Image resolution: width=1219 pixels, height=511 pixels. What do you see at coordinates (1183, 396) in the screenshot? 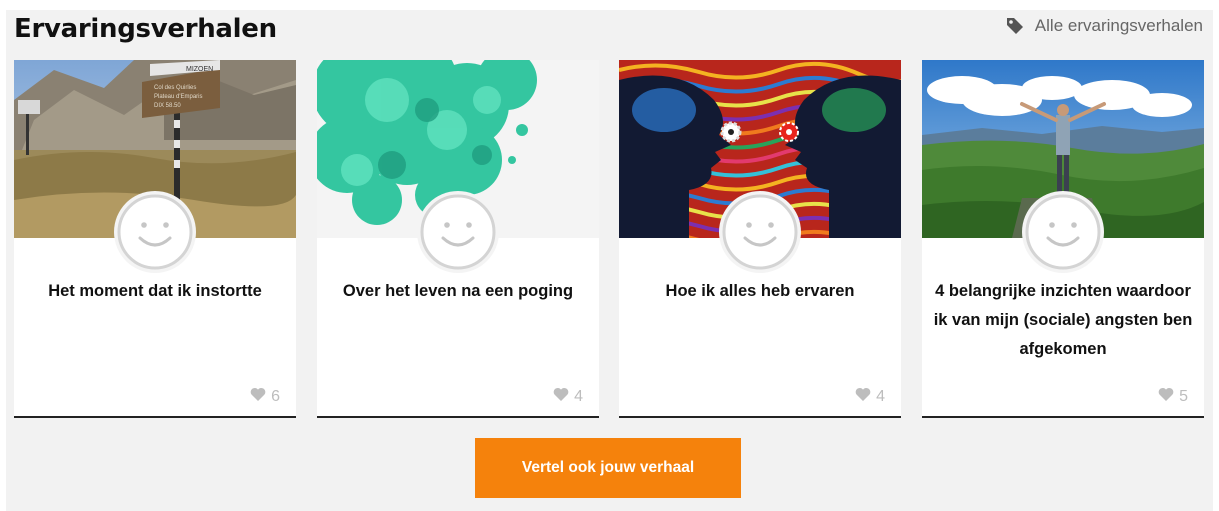
I see `like-count-value: 5` at bounding box center [1183, 396].